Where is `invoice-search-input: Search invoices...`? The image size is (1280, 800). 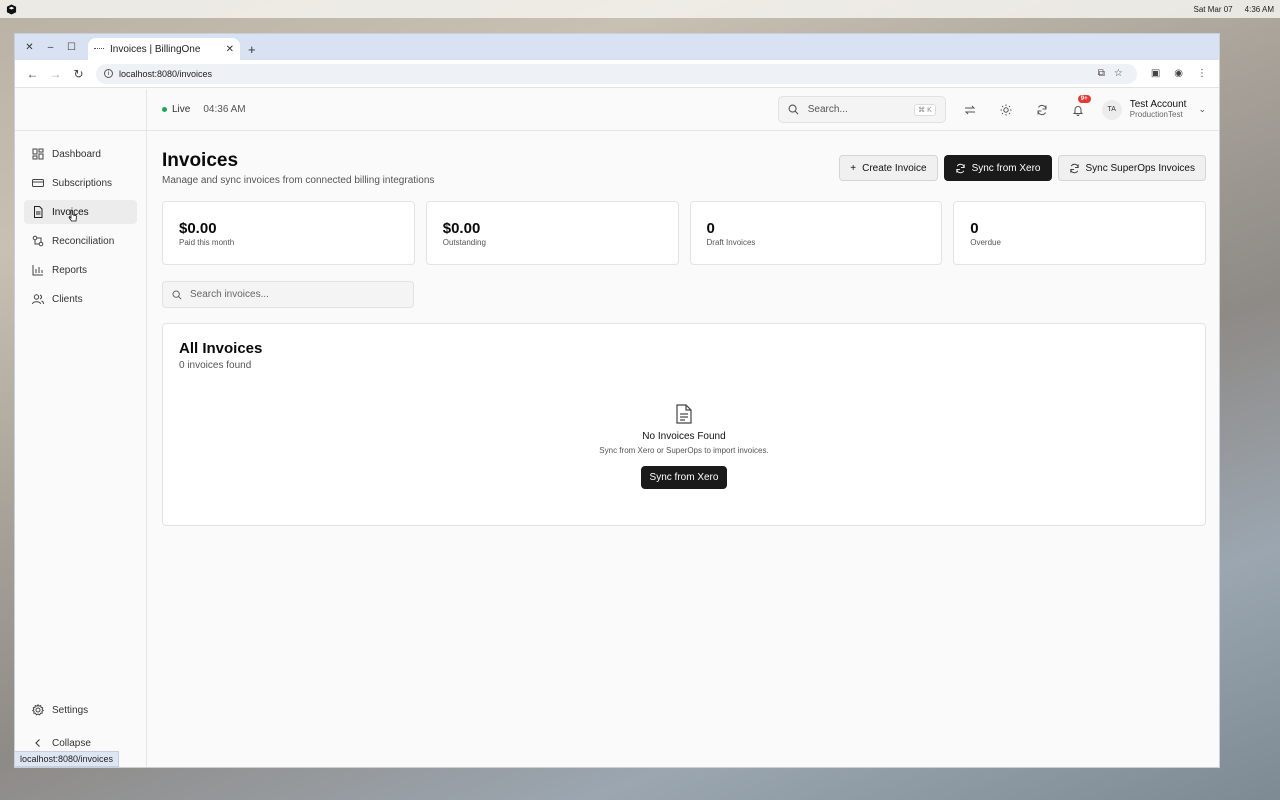 invoice-search-input: Search invoices... is located at coordinates (288, 294).